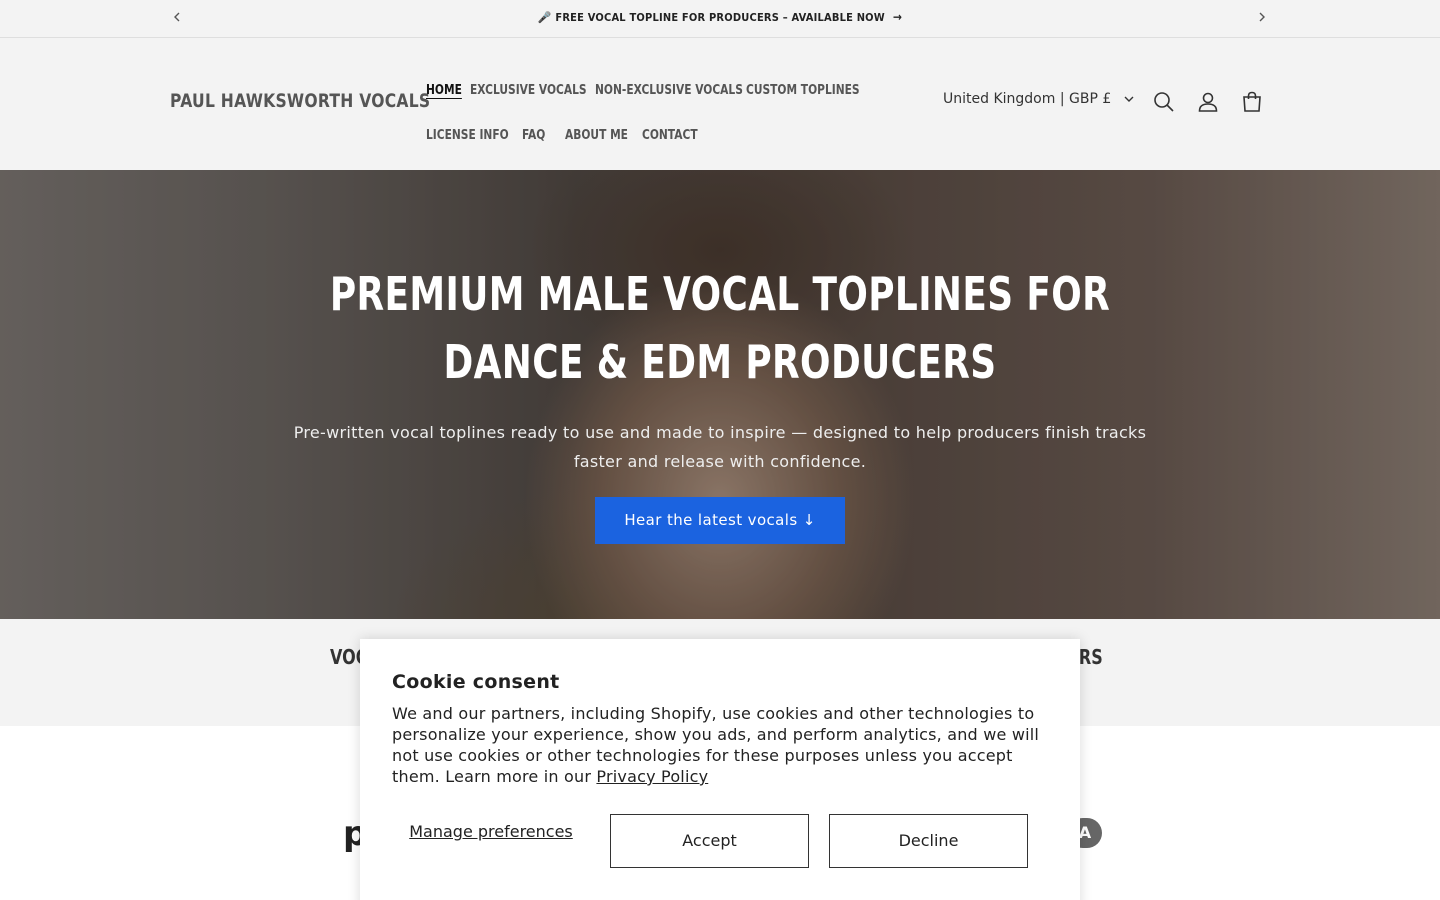 The width and height of the screenshot is (1440, 900). I want to click on nav-non-exclusive-vocals: NON-EXCLUSIVE VOCALS, so click(669, 90).